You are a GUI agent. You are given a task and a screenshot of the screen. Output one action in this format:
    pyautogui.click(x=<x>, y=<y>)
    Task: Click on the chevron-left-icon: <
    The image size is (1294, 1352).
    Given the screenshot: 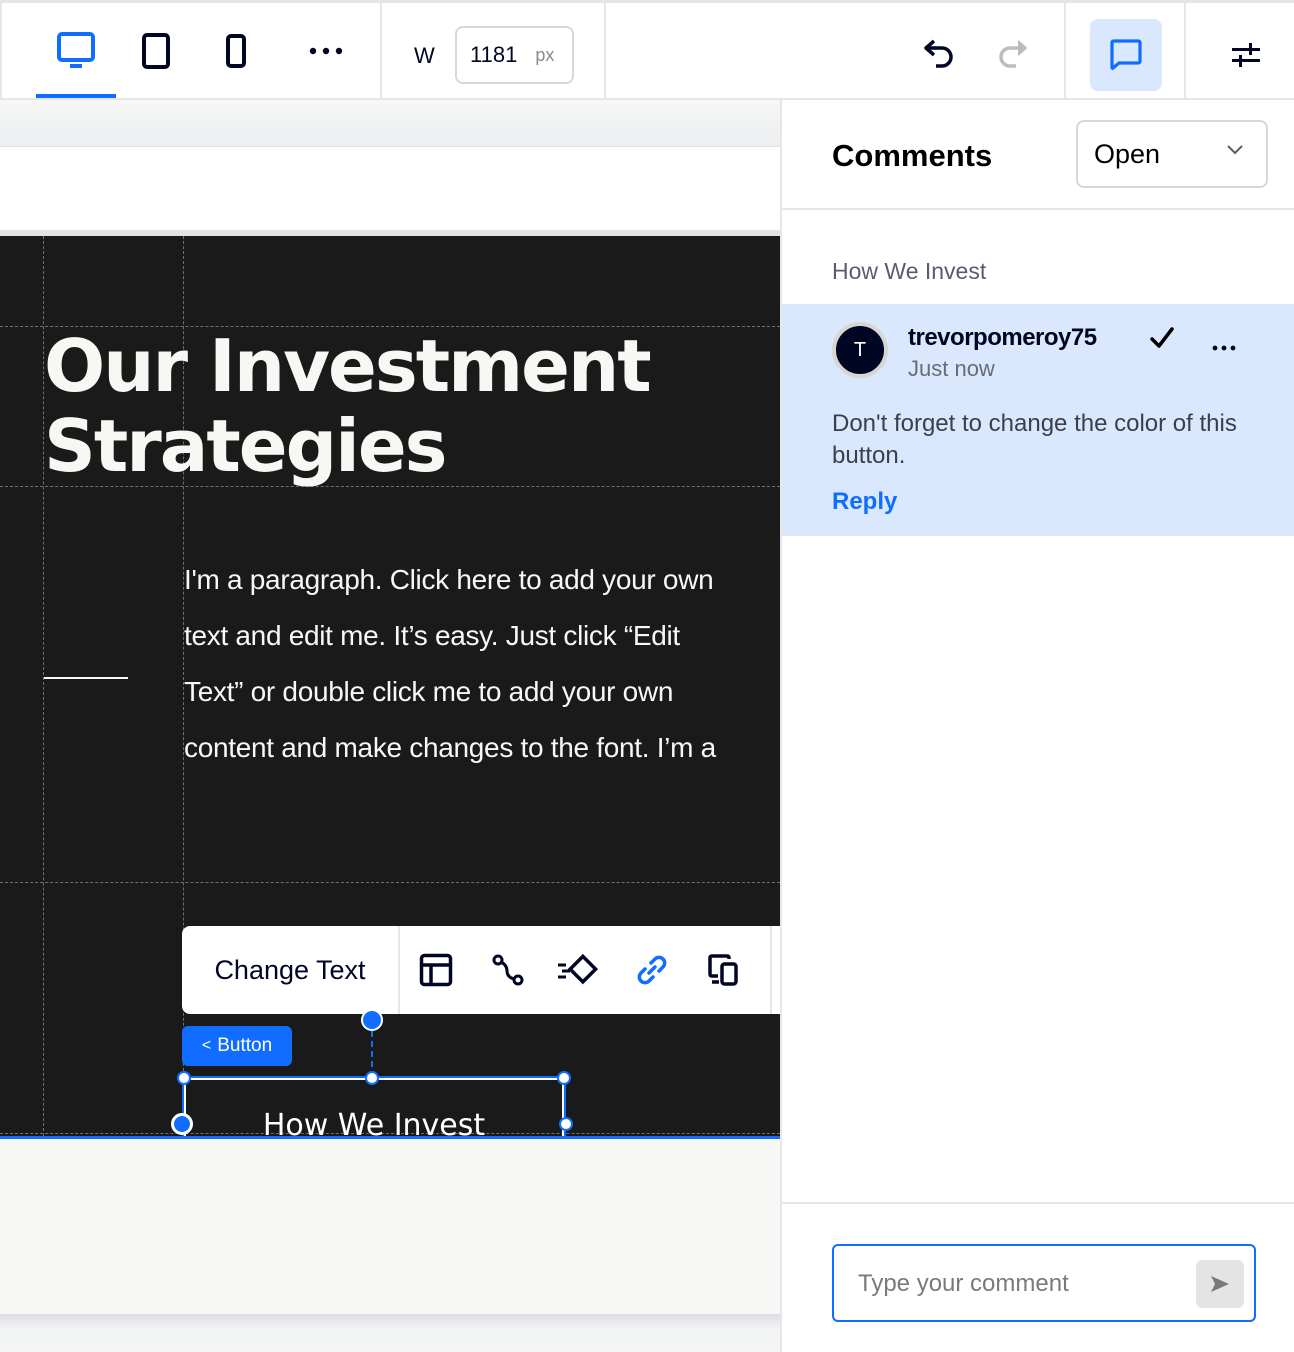 What is the action you would take?
    pyautogui.click(x=206, y=1045)
    